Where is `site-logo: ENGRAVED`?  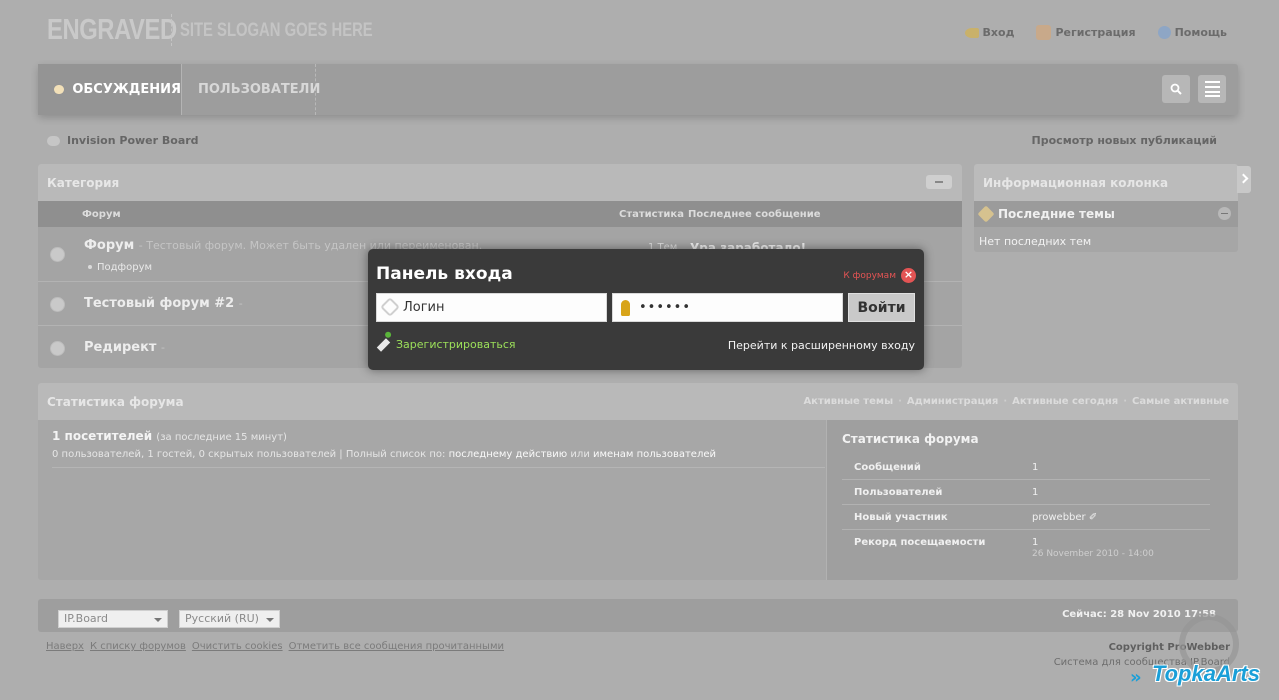
site-logo: ENGRAVED is located at coordinates (112, 30).